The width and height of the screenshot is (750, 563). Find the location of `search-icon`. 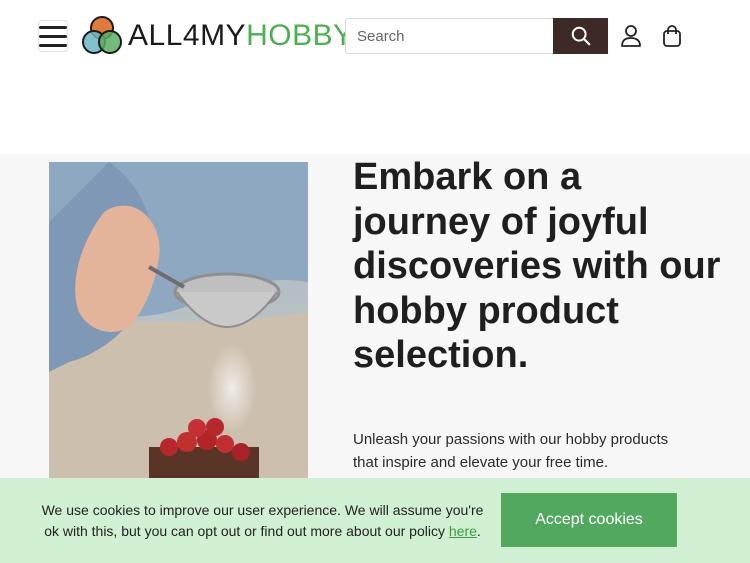

search-icon is located at coordinates (580, 36).